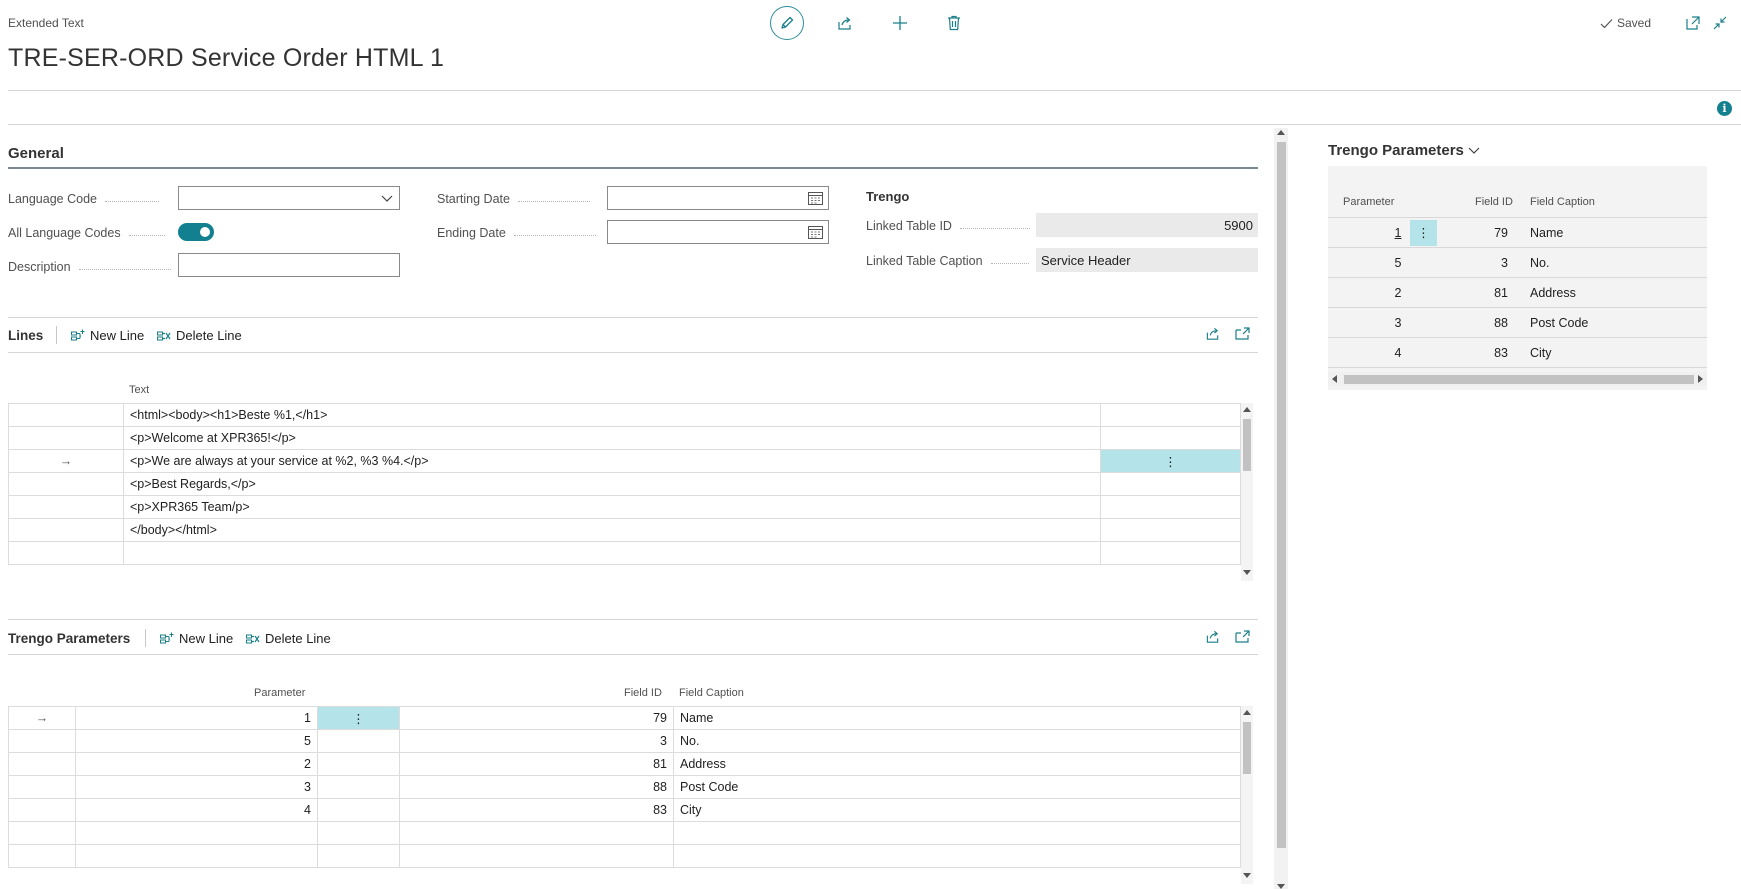 The width and height of the screenshot is (1741, 889). What do you see at coordinates (612, 415) in the screenshot?
I see `line-text-cell: <html><body><h1>Beste %1,</h1>` at bounding box center [612, 415].